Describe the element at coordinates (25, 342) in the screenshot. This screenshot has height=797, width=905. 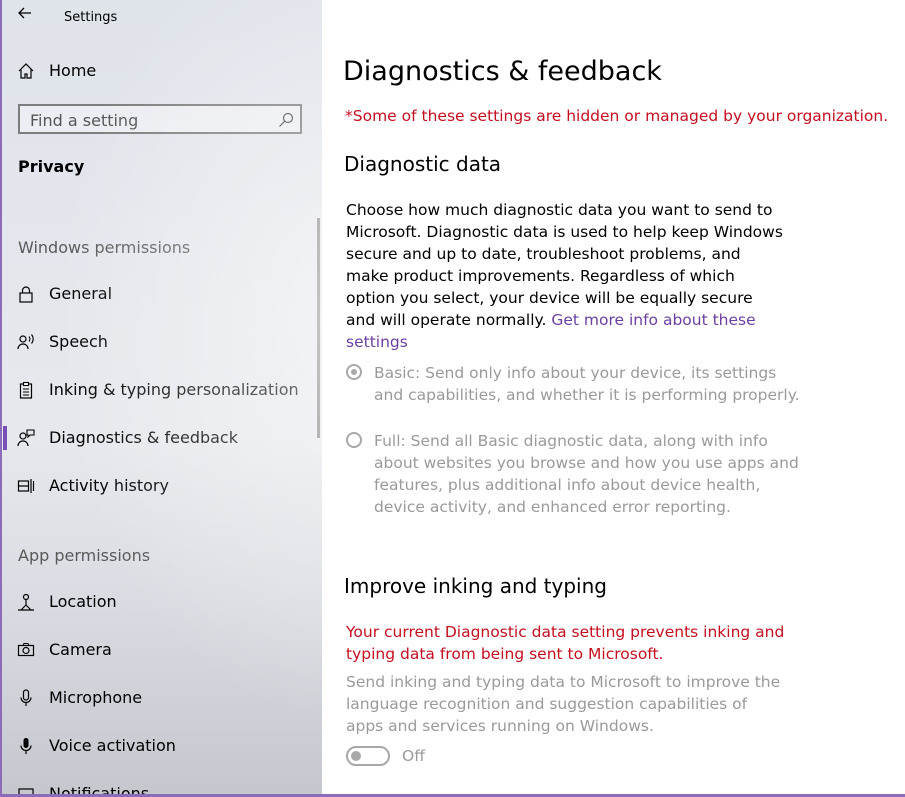
I see `speech-icon` at that location.